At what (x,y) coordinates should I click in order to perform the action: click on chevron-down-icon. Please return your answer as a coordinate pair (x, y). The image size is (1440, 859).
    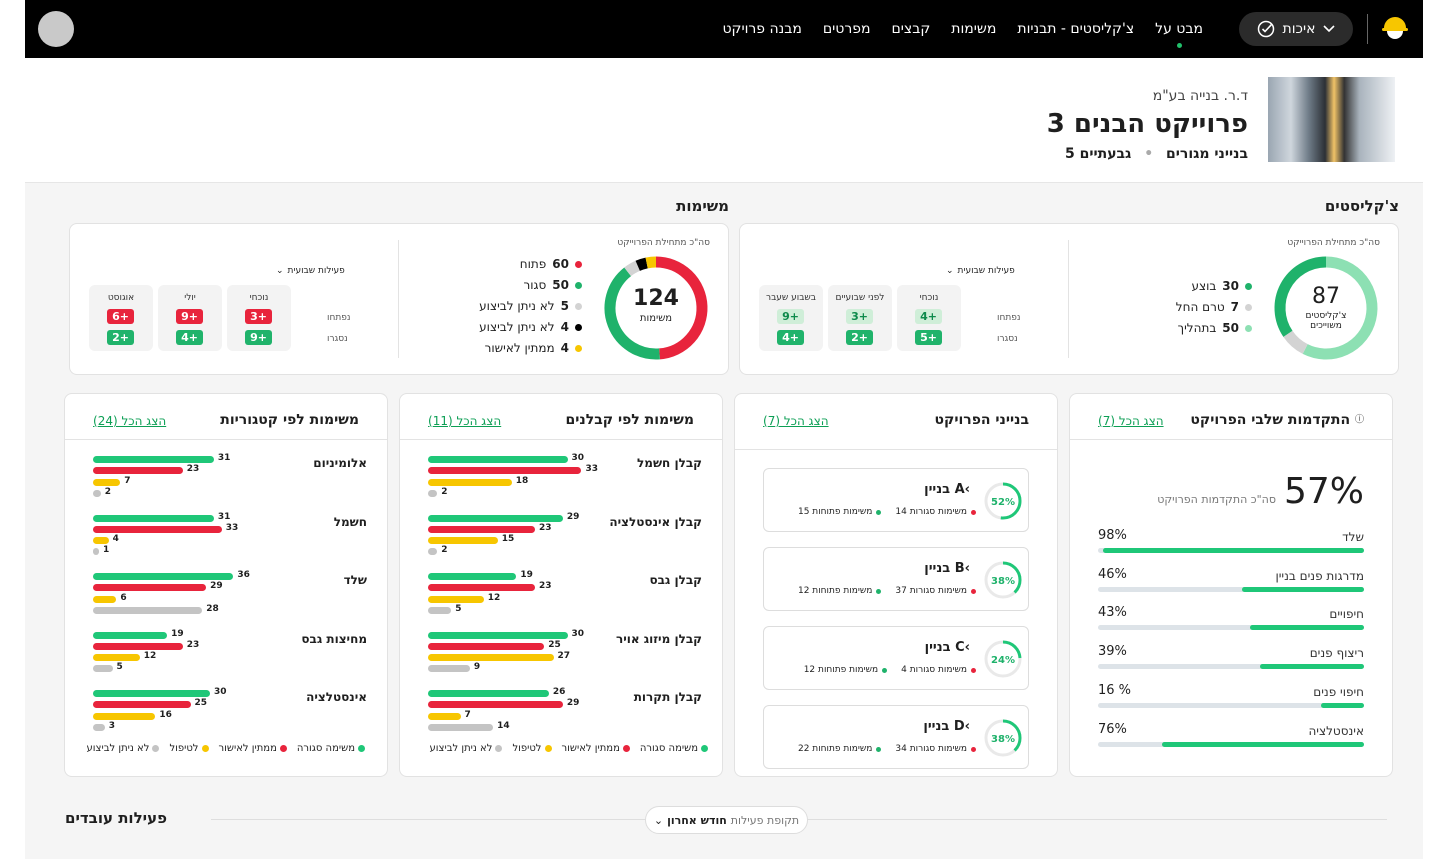
    Looking at the image, I should click on (1329, 29).